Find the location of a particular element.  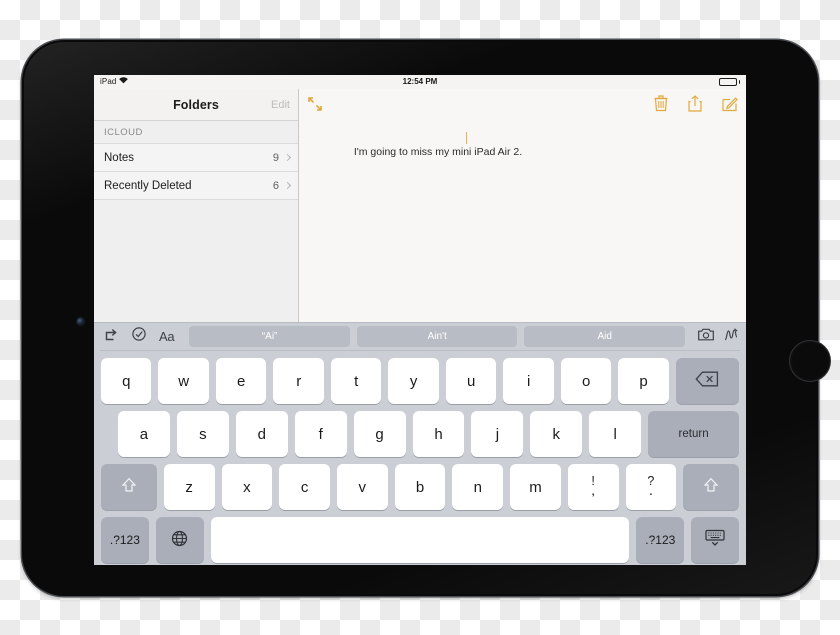

undo-icon is located at coordinates (111, 337).